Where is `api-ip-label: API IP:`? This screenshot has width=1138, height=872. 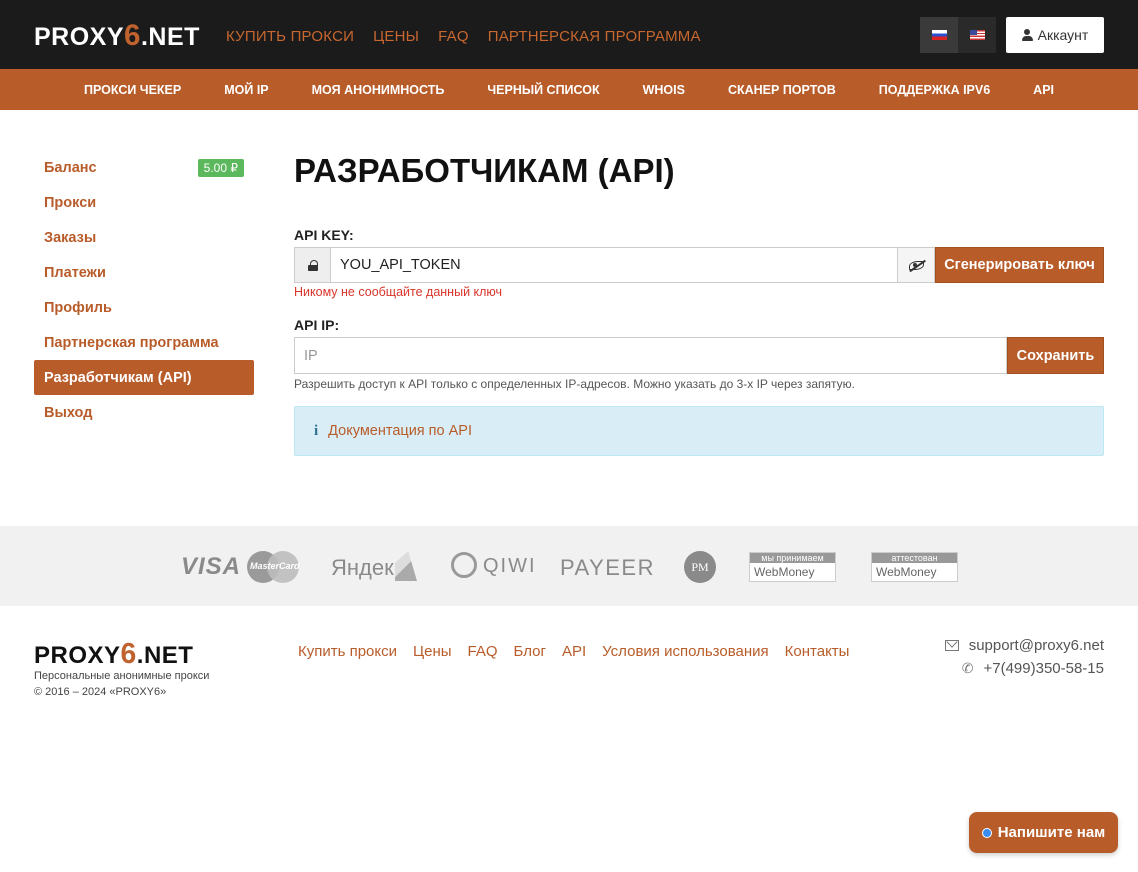
api-ip-label: API IP: is located at coordinates (317, 325).